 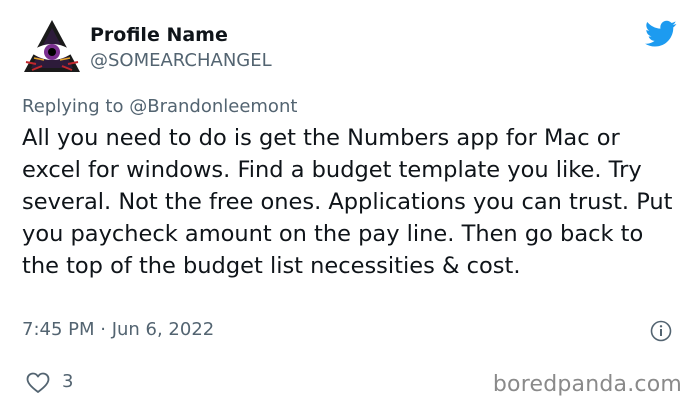 What do you see at coordinates (38, 383) in the screenshot?
I see `heart-icon` at bounding box center [38, 383].